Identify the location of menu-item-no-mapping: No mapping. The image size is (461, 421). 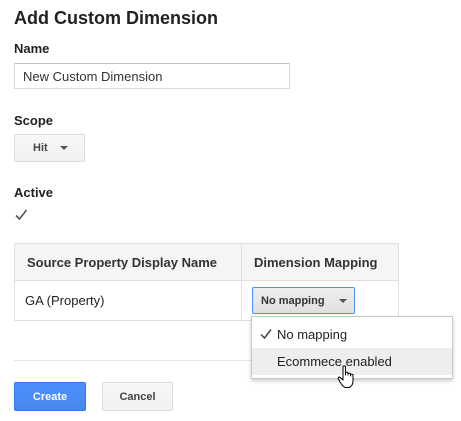
(352, 334).